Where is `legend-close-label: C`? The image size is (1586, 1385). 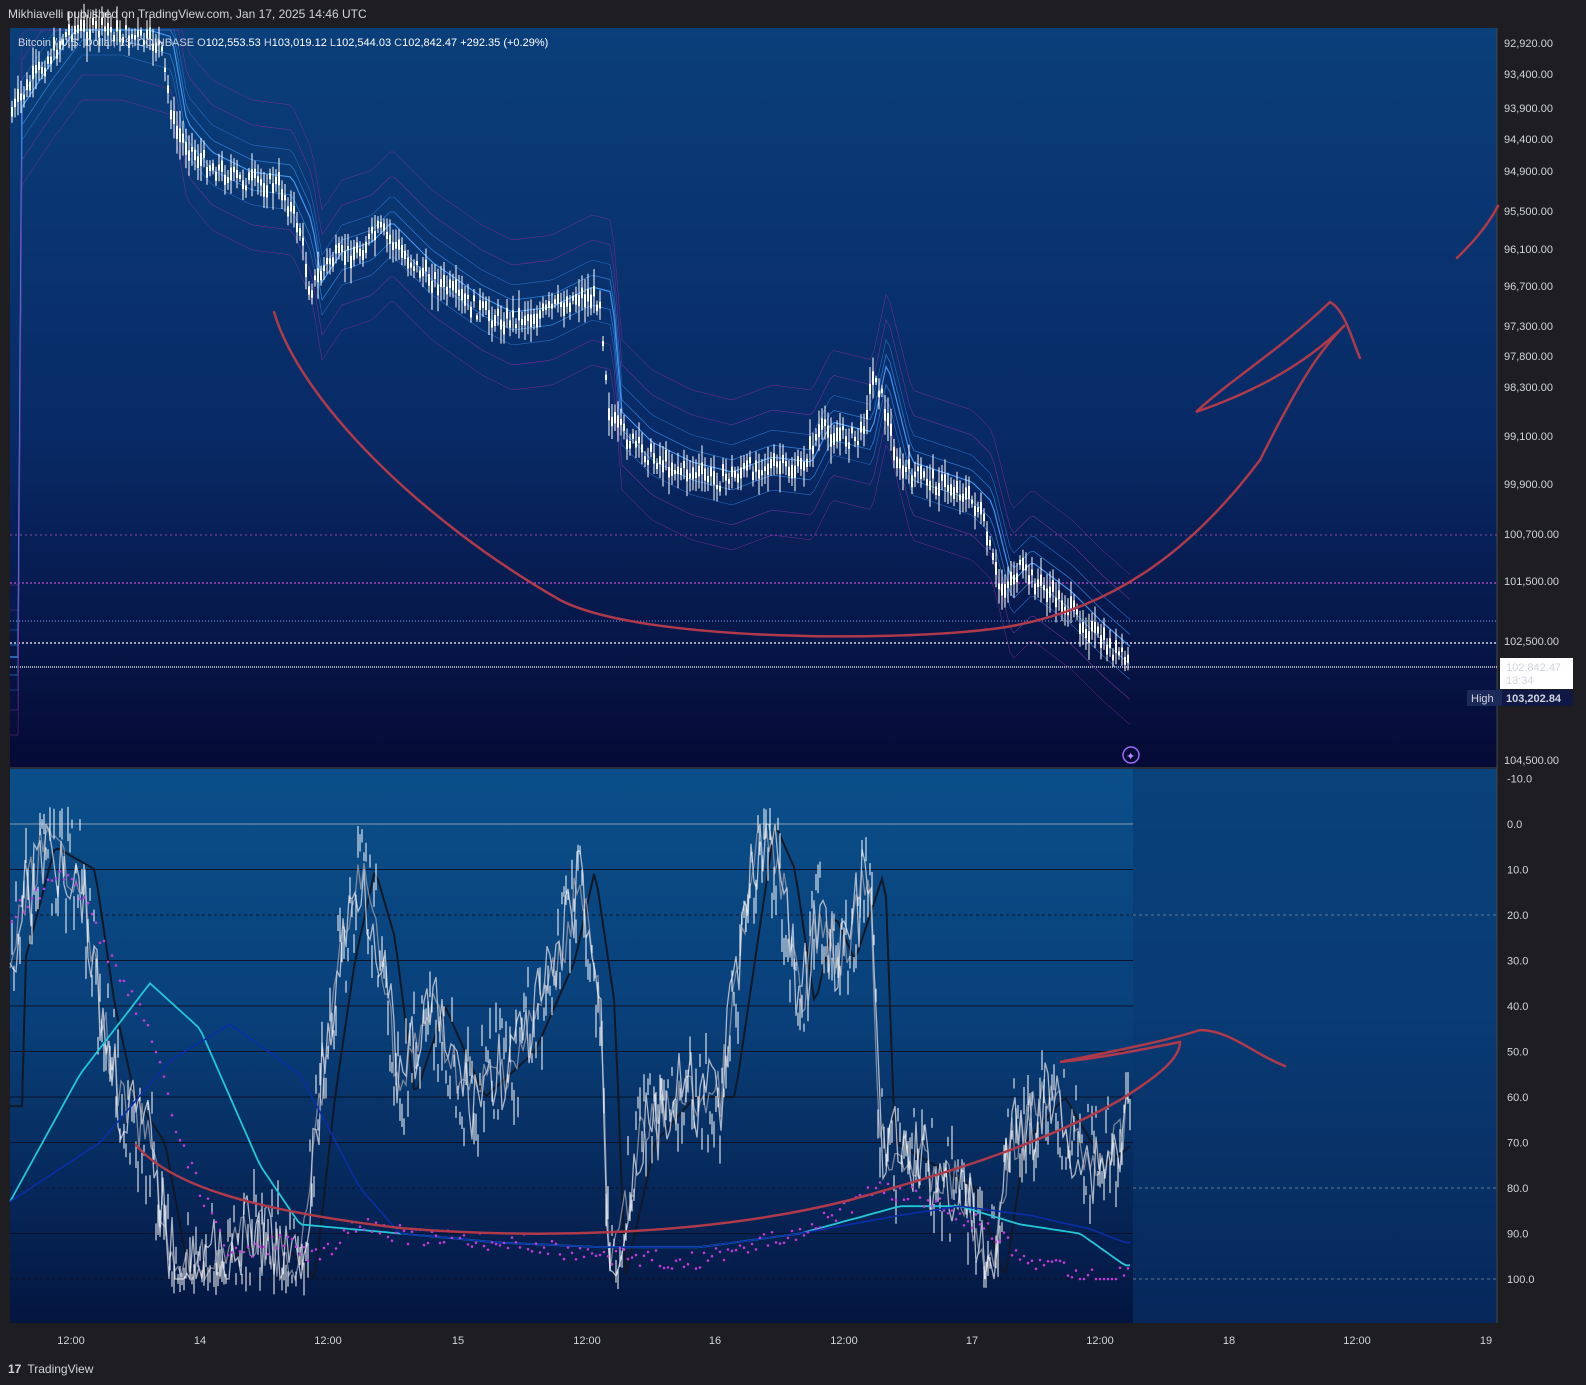
legend-close-label: C is located at coordinates (398, 43).